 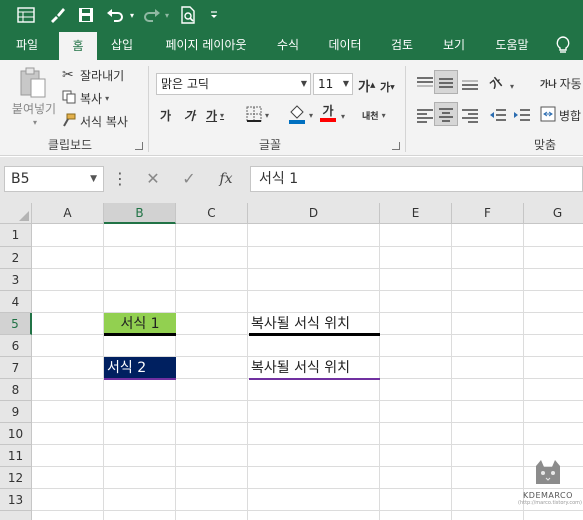 I want to click on grid-line, so click(x=307, y=510).